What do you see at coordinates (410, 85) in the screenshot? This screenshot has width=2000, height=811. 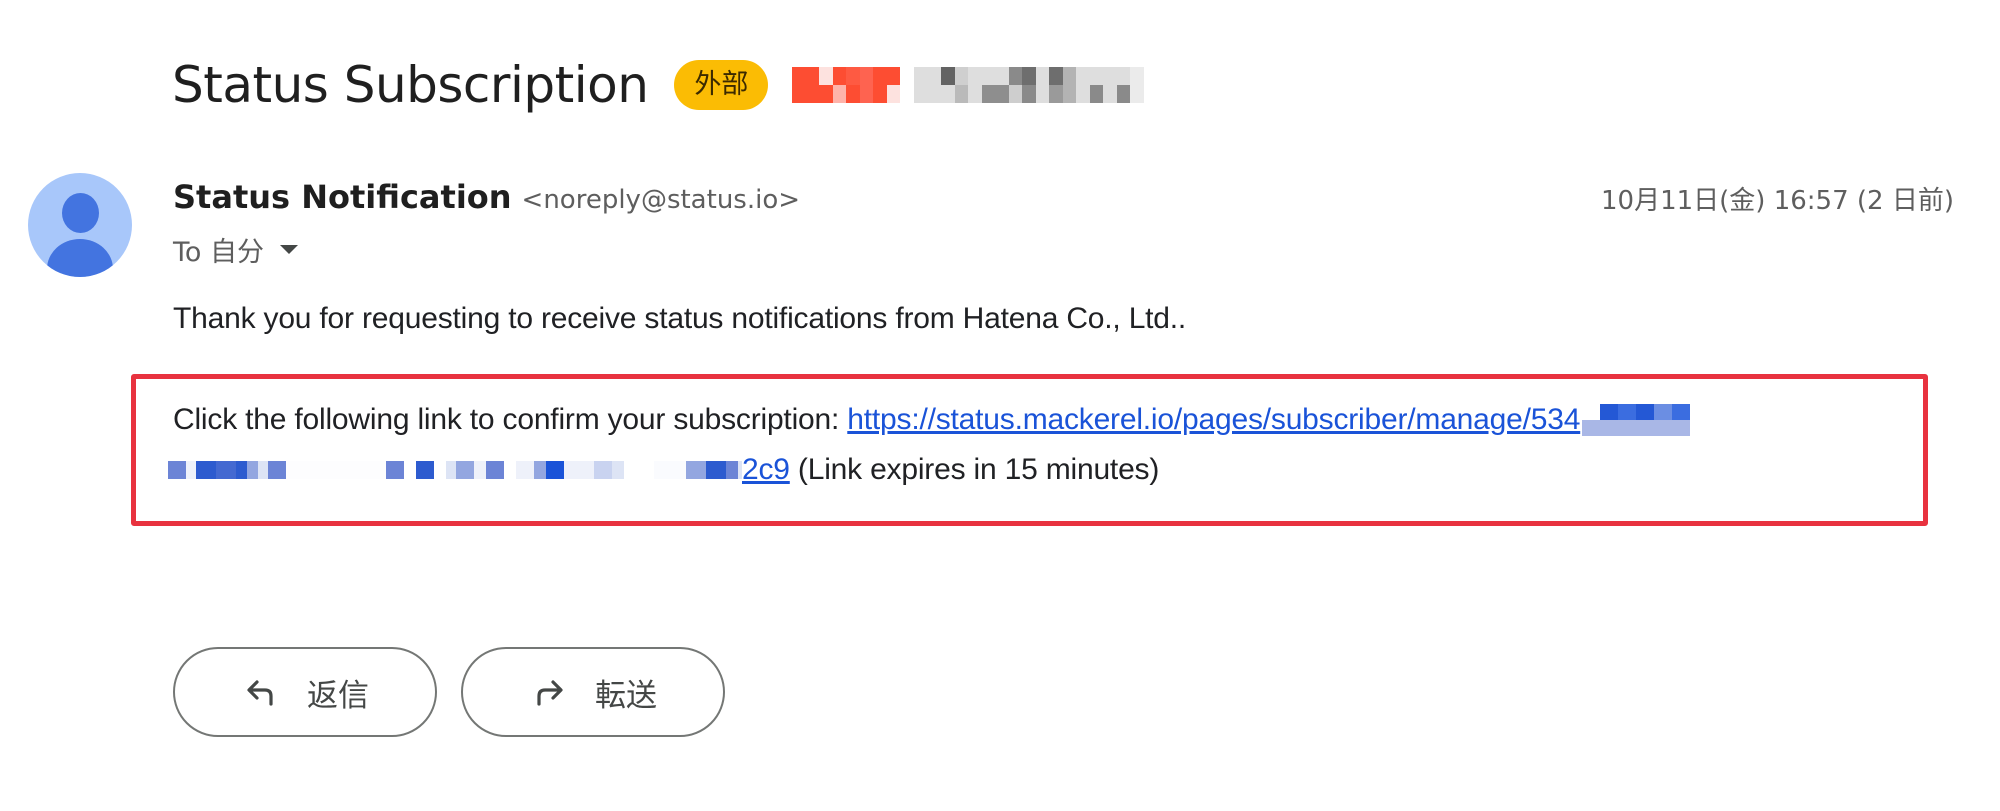 I see `email-subject: Status Subscription` at bounding box center [410, 85].